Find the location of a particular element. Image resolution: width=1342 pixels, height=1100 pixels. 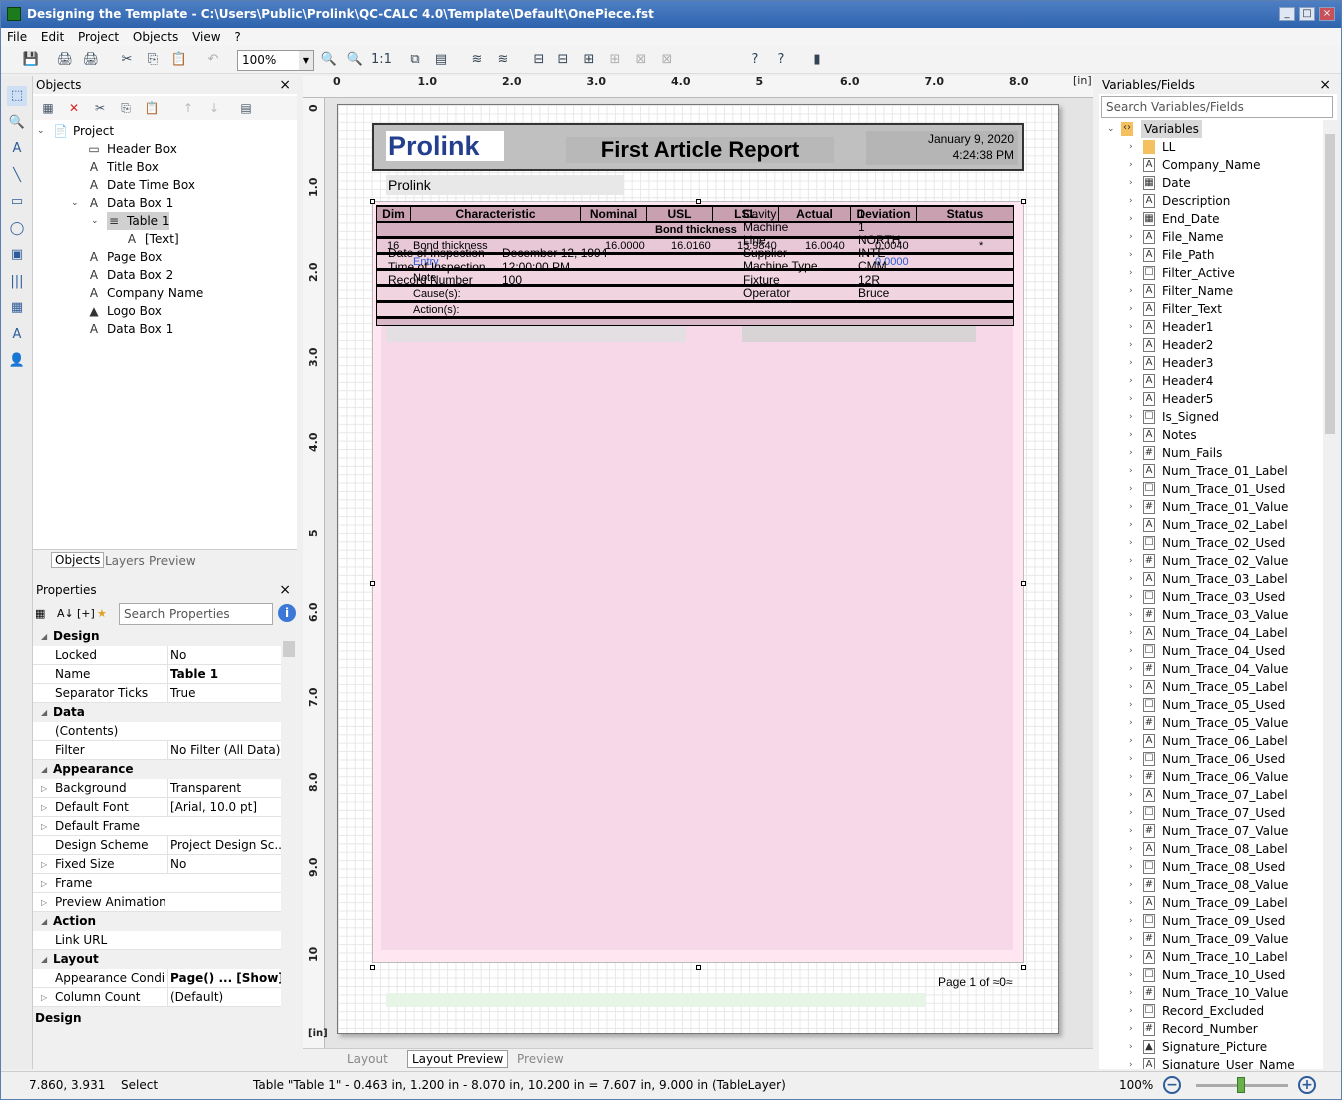

property-category: ◢ Data is located at coordinates (157, 712).